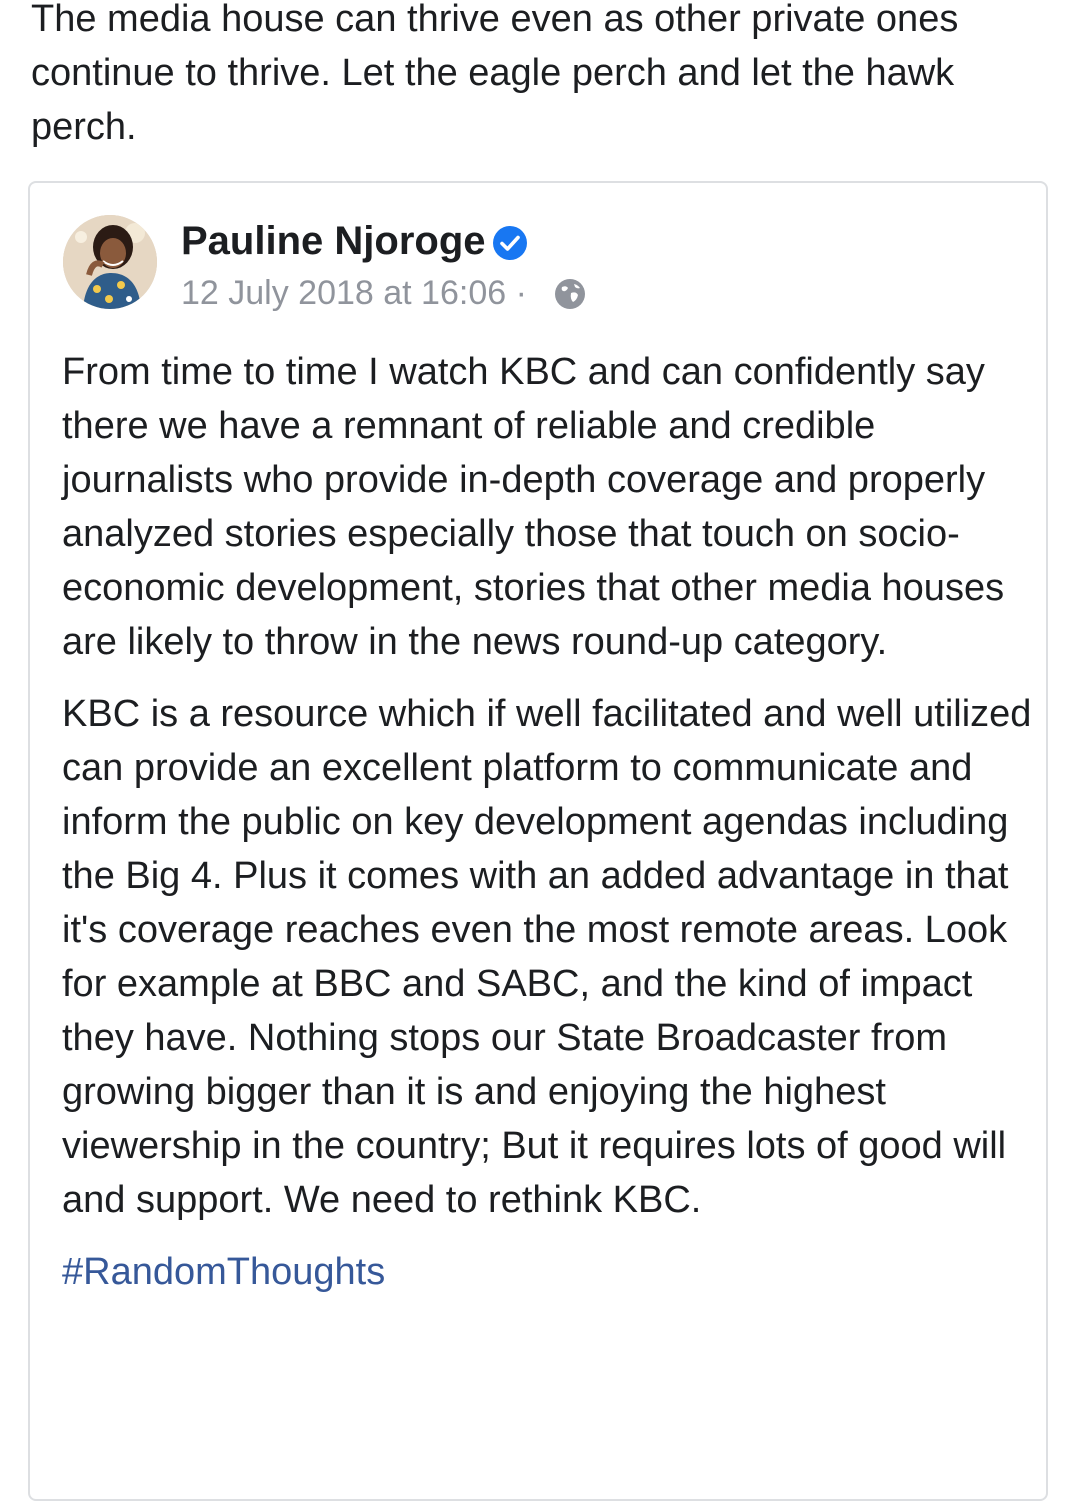  I want to click on globe-icon, so click(570, 294).